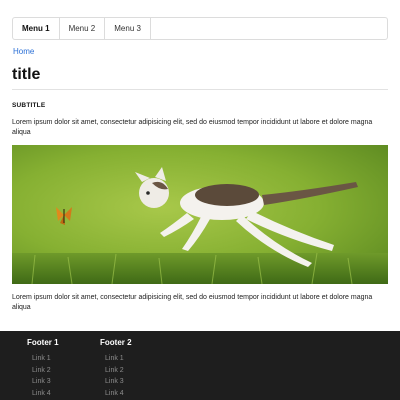 This screenshot has height=400, width=400. Describe the element at coordinates (200, 89) in the screenshot. I see `title-divider` at that location.